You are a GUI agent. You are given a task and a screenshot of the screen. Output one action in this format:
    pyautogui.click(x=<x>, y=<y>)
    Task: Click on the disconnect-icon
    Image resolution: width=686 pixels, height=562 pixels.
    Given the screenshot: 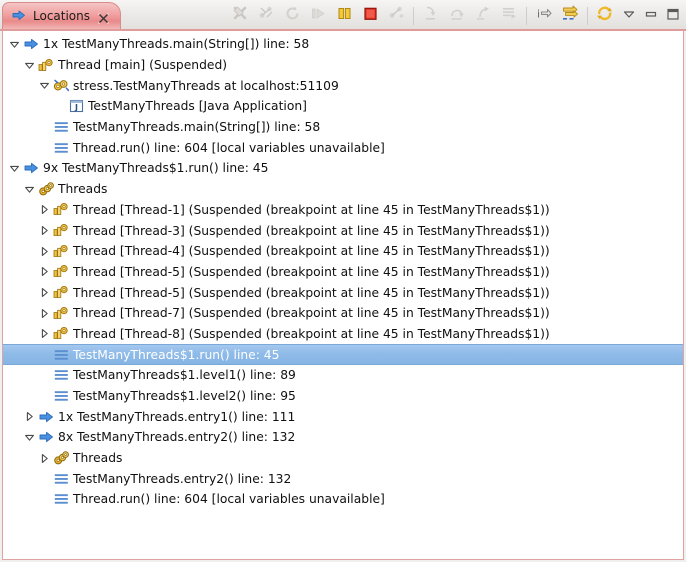 What is the action you would take?
    pyautogui.click(x=240, y=15)
    